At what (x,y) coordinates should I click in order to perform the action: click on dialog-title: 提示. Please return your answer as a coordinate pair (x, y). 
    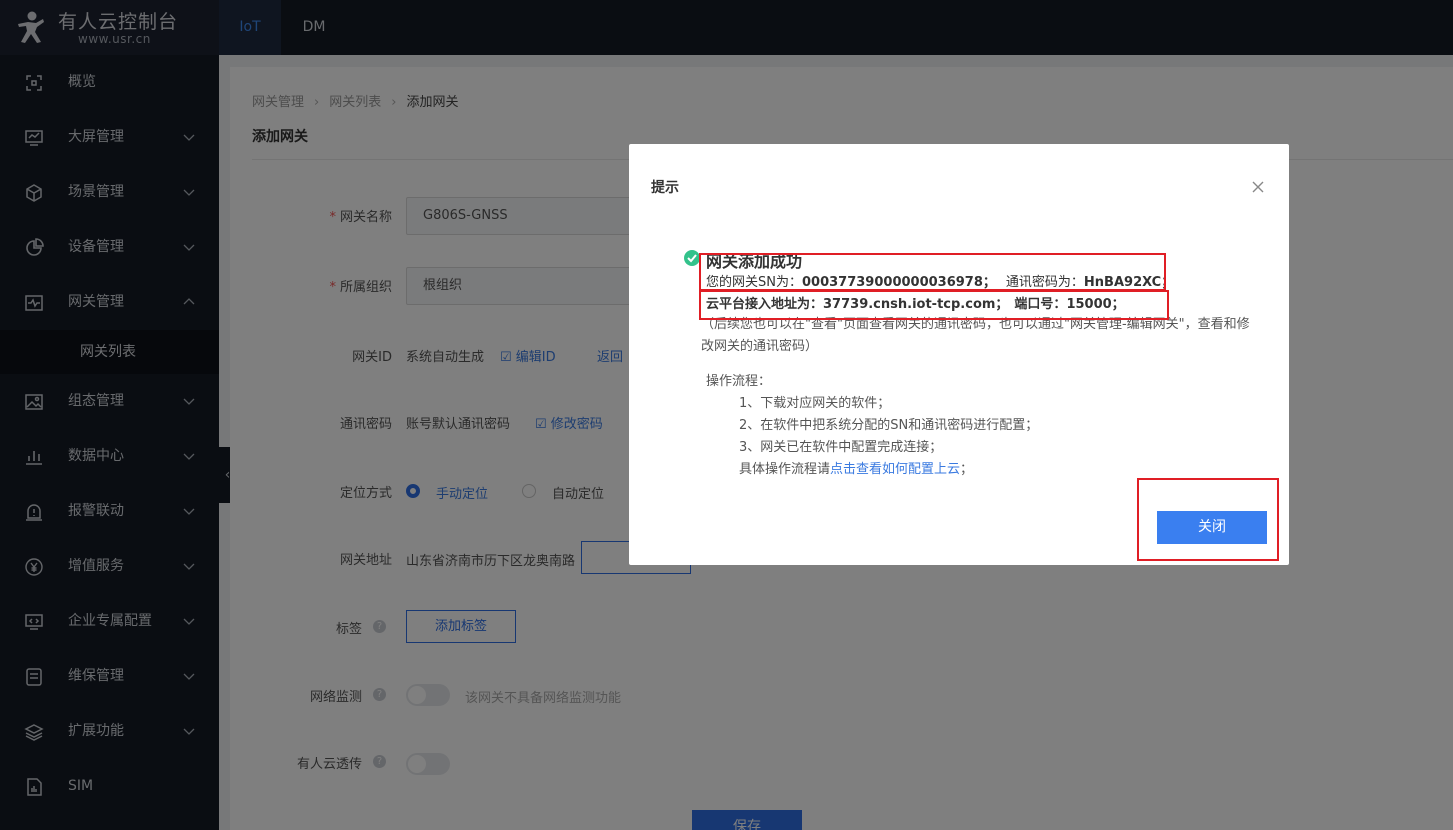
    Looking at the image, I should click on (665, 188).